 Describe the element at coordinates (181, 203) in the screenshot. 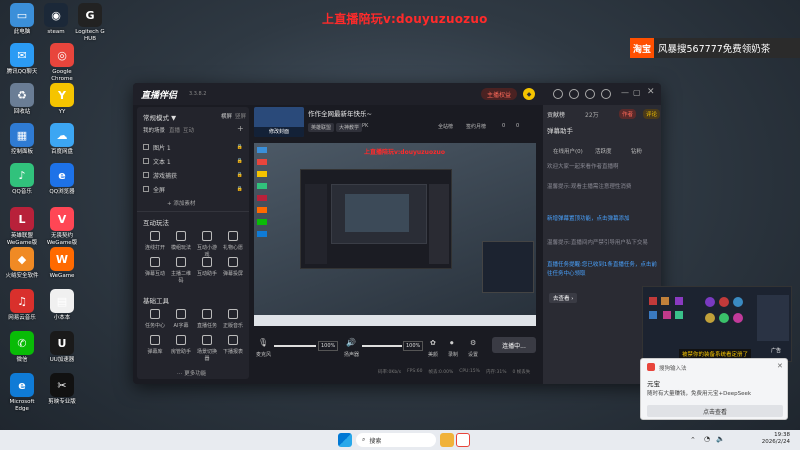

I see `add-material-button: + 添加素材` at that location.